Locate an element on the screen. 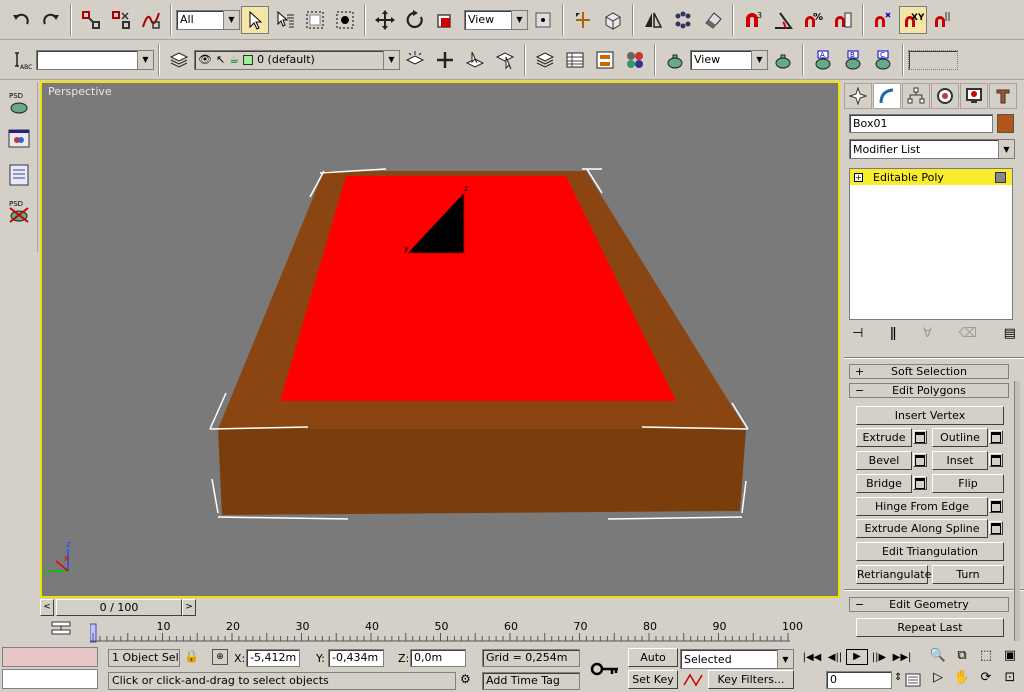  edit-geometry-rollout: − Edit Geometry is located at coordinates (929, 604).